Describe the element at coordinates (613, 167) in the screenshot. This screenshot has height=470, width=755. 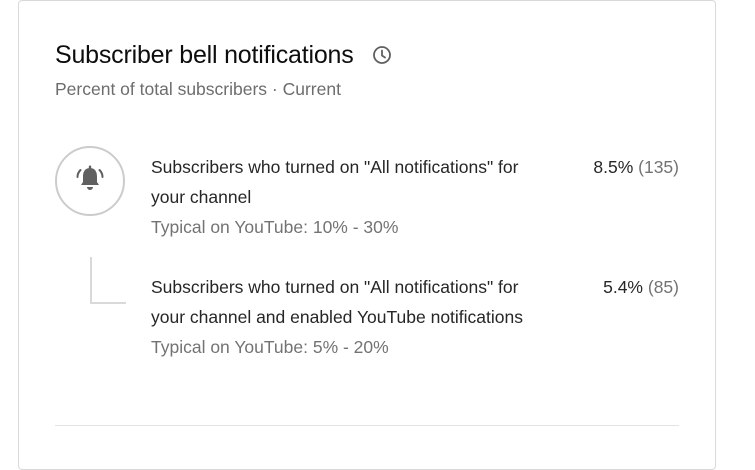
I see `metric-percent: 8.5%` at that location.